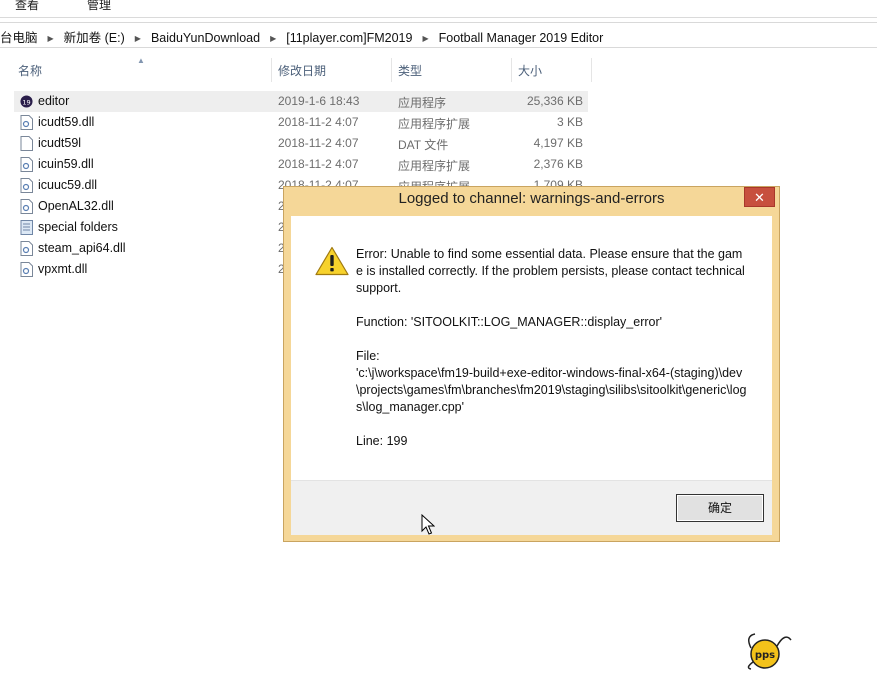 Image resolution: width=877 pixels, height=674 pixels. Describe the element at coordinates (410, 70) in the screenshot. I see `column-header-type: 类型` at that location.